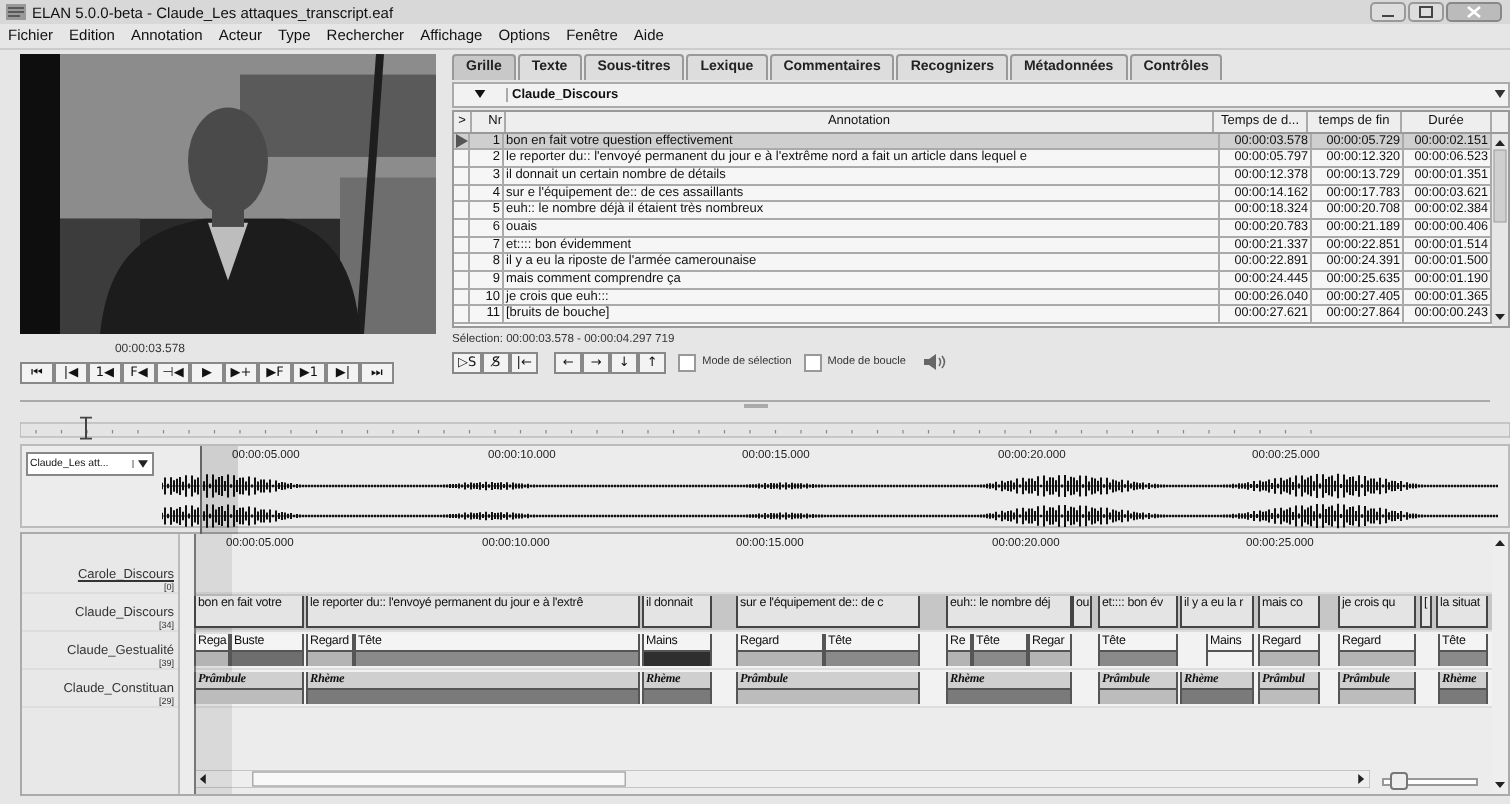  Describe the element at coordinates (16, 12) in the screenshot. I see `app-icon` at that location.